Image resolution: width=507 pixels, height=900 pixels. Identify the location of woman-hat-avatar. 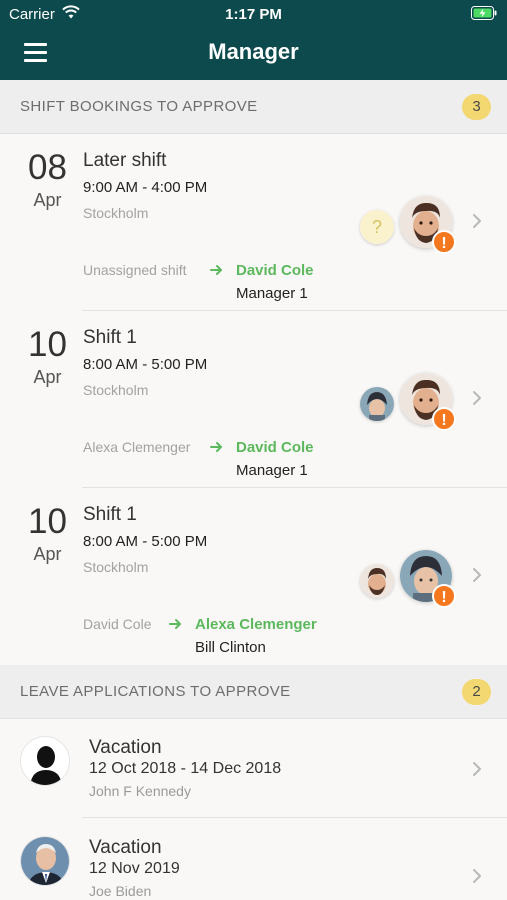
(377, 404).